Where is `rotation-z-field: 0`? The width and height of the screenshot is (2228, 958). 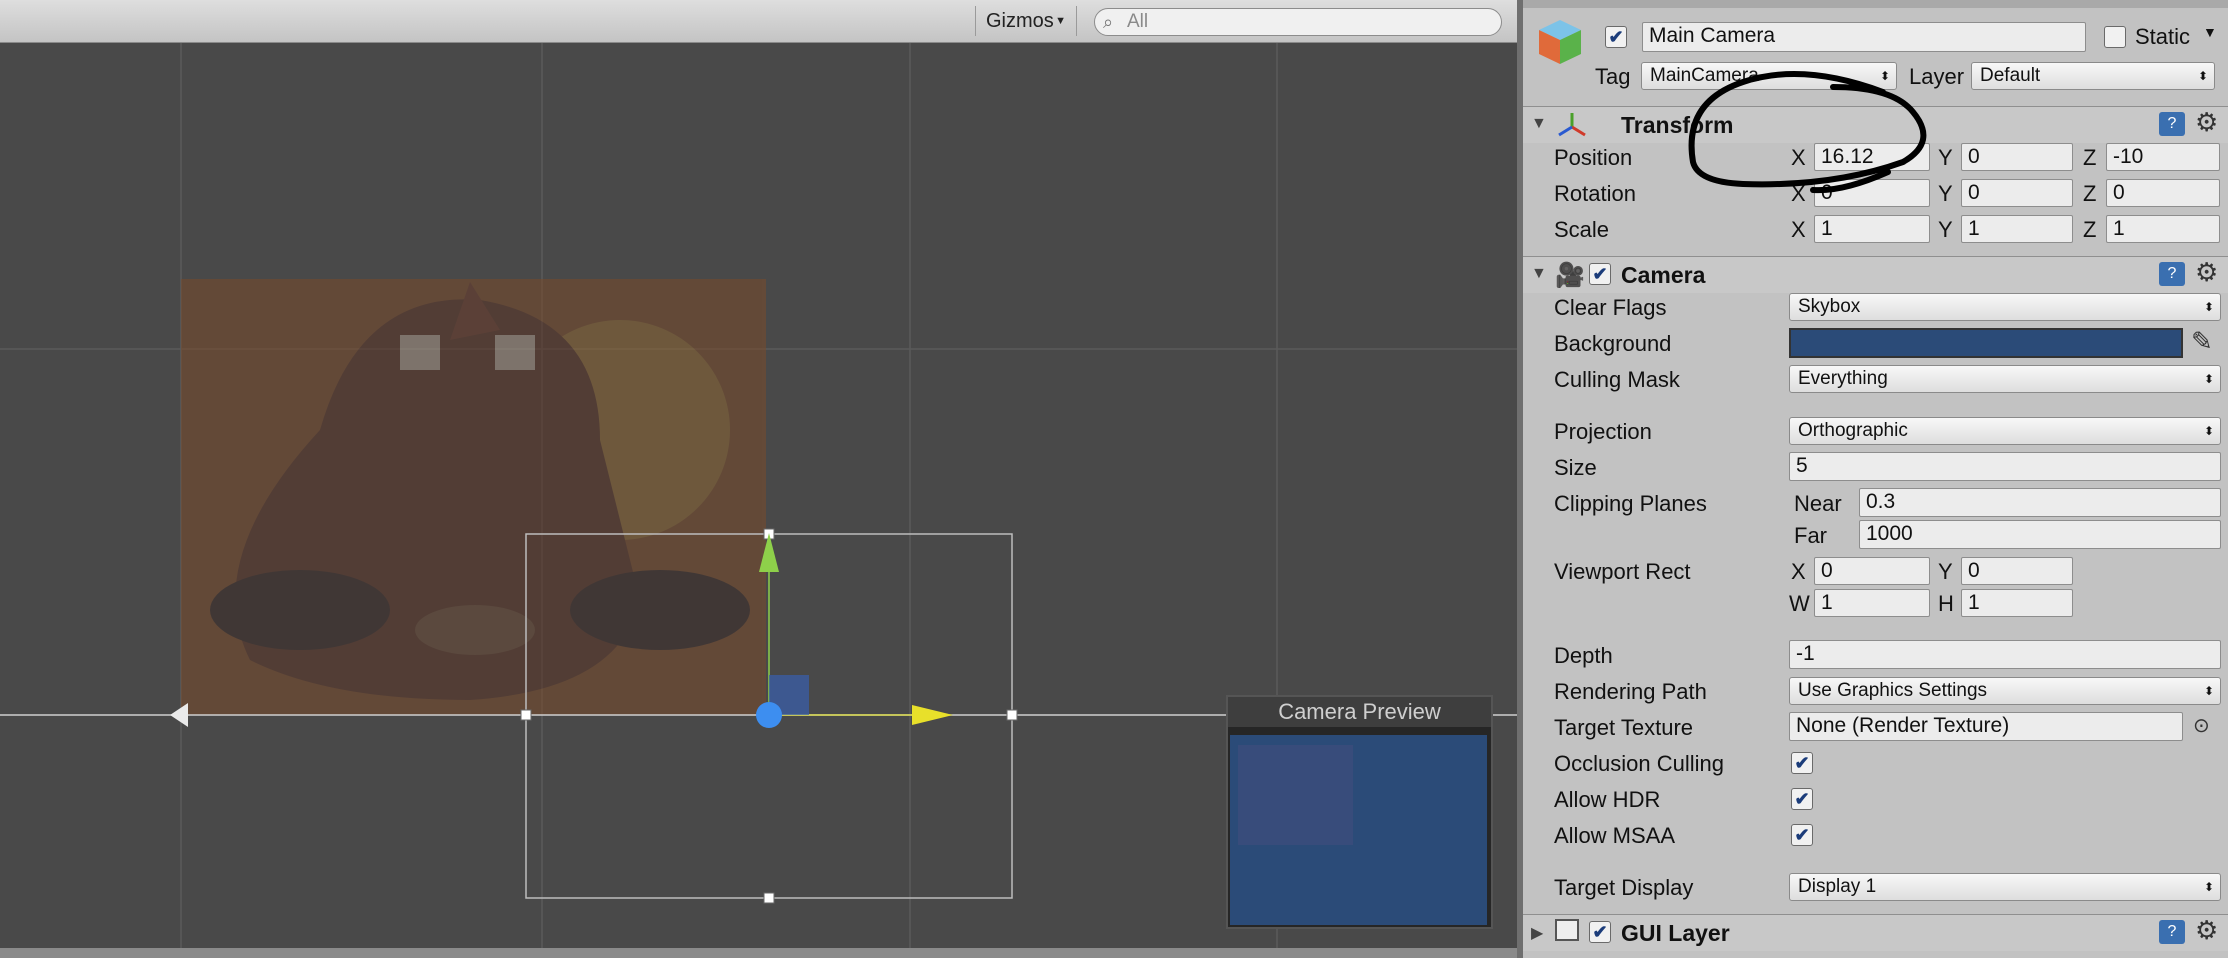
rotation-z-field: 0 is located at coordinates (2163, 193).